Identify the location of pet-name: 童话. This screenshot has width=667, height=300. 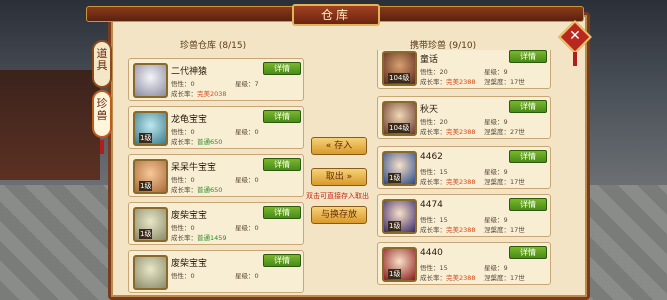
(429, 60).